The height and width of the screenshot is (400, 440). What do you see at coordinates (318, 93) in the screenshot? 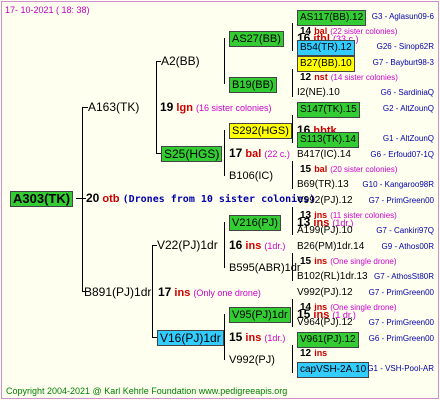
I see `gen4-queen: I2(NE).10` at bounding box center [318, 93].